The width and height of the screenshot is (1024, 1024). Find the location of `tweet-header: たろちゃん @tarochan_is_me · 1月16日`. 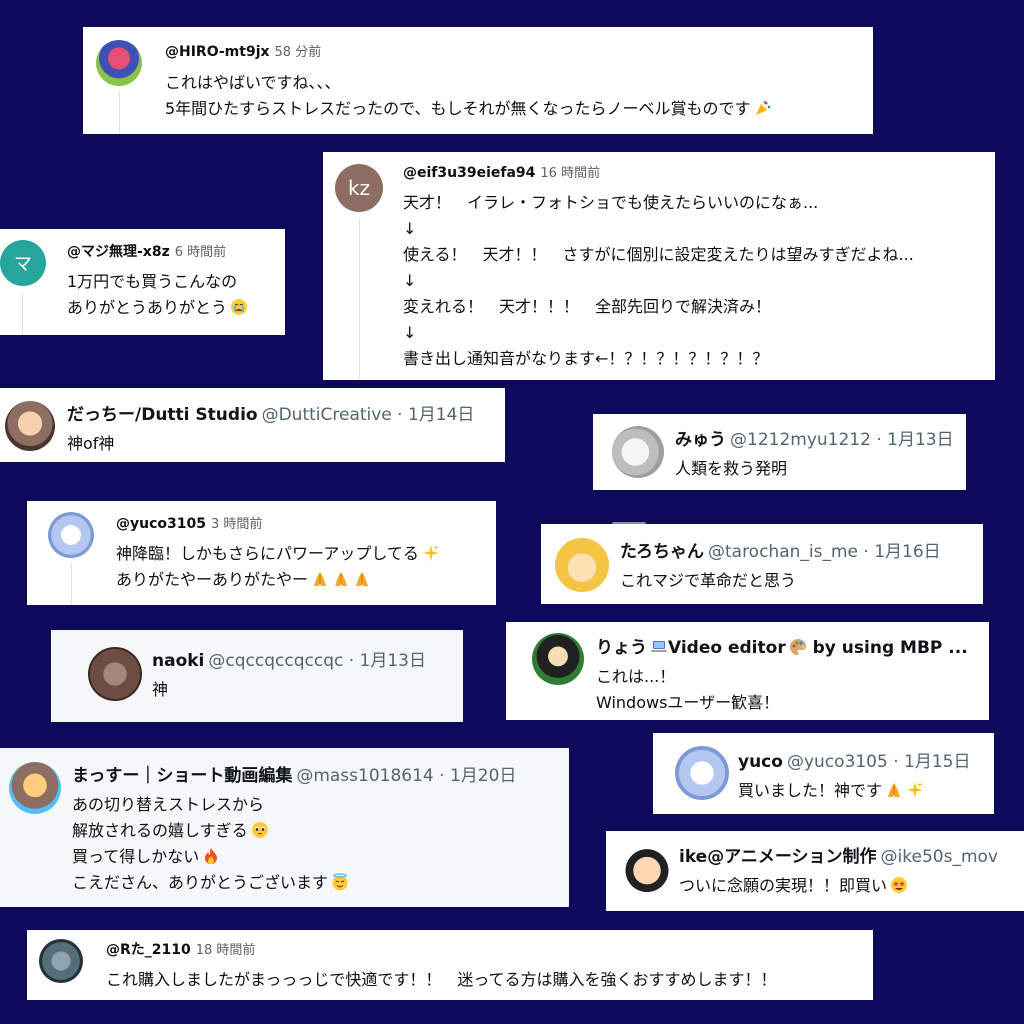

tweet-header: たろちゃん @tarochan_is_me · 1月16日 is located at coordinates (780, 552).